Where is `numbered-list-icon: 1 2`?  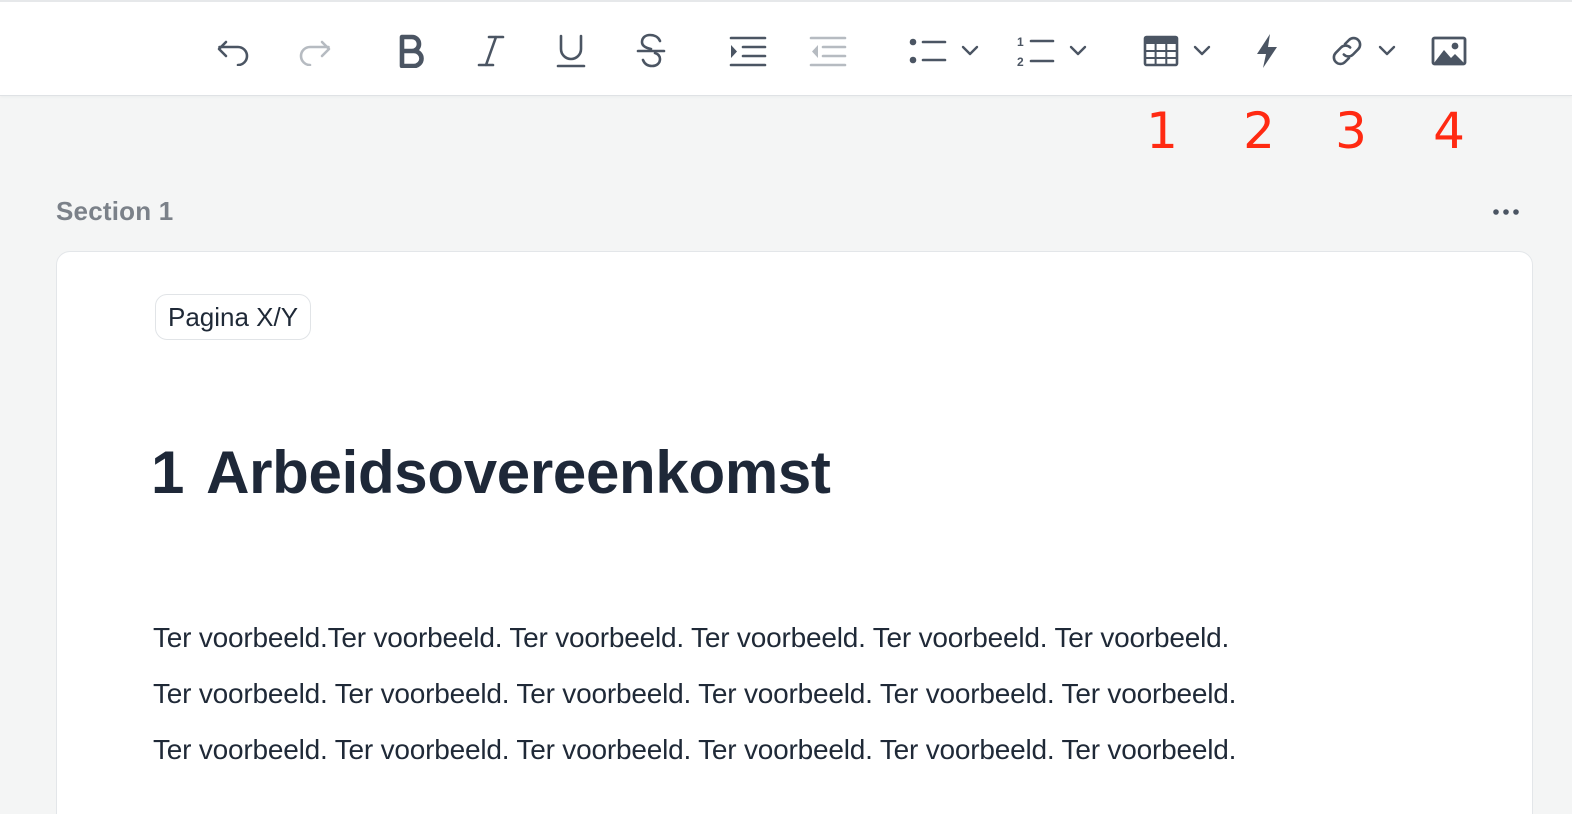
numbered-list-icon: 1 2 is located at coordinates (1036, 51).